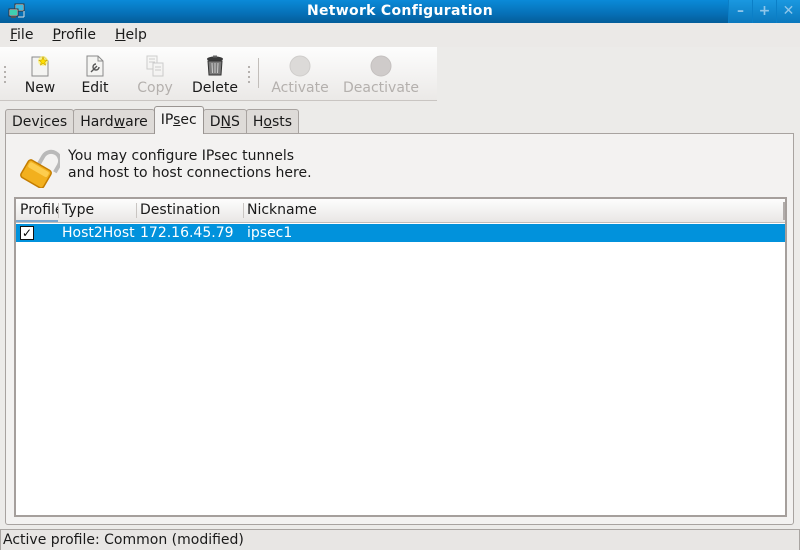 The height and width of the screenshot is (550, 800). Describe the element at coordinates (95, 66) in the screenshot. I see `edit-document-wrench-icon` at that location.